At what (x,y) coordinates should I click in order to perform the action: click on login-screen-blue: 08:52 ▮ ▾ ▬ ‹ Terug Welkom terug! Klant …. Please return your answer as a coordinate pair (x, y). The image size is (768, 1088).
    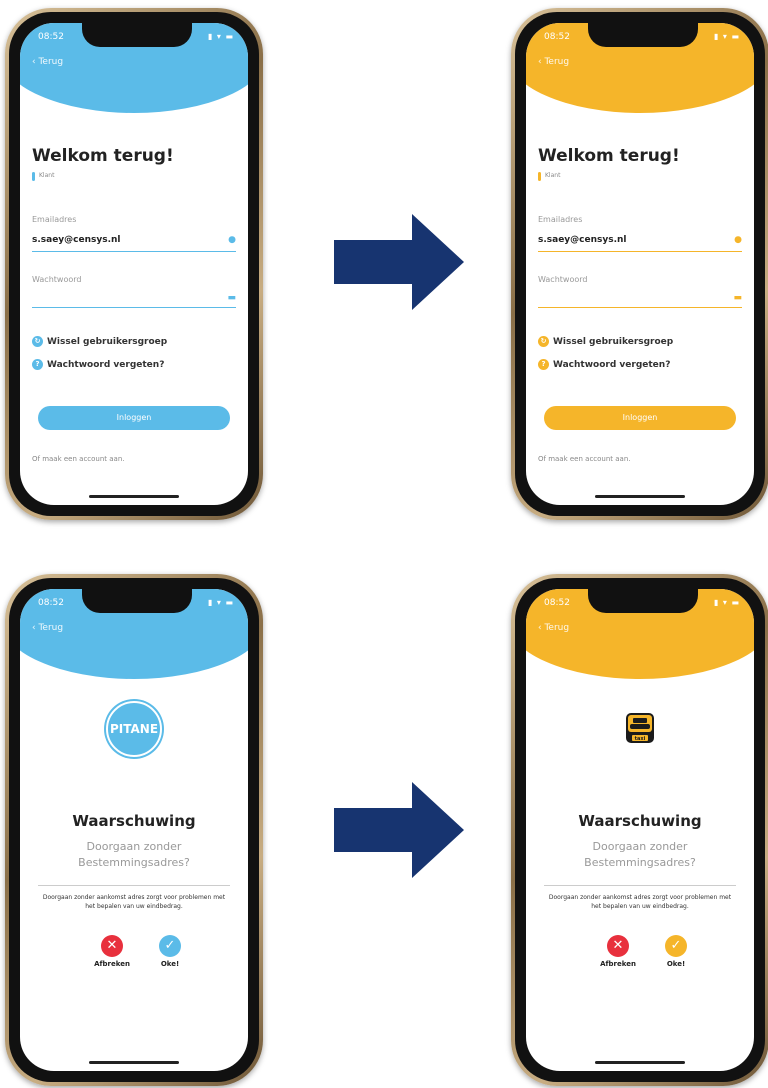
    Looking at the image, I should click on (134, 264).